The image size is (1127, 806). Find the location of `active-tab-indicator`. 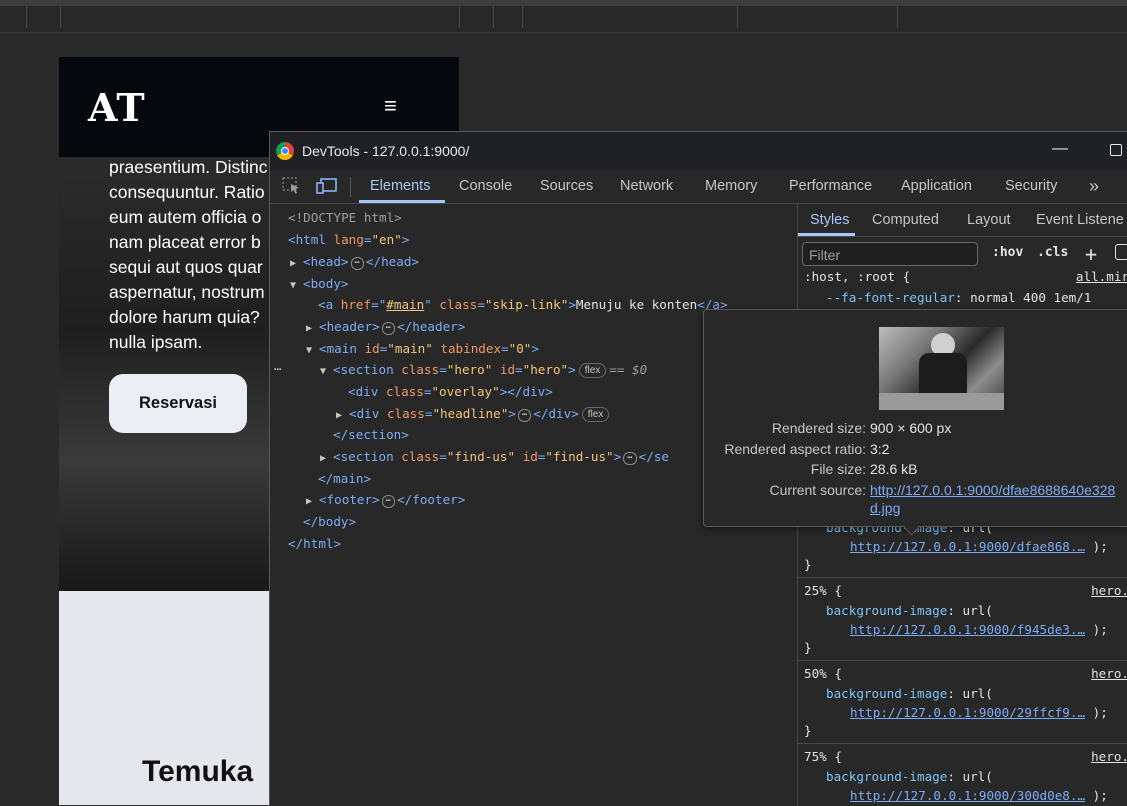

active-tab-indicator is located at coordinates (402, 201).